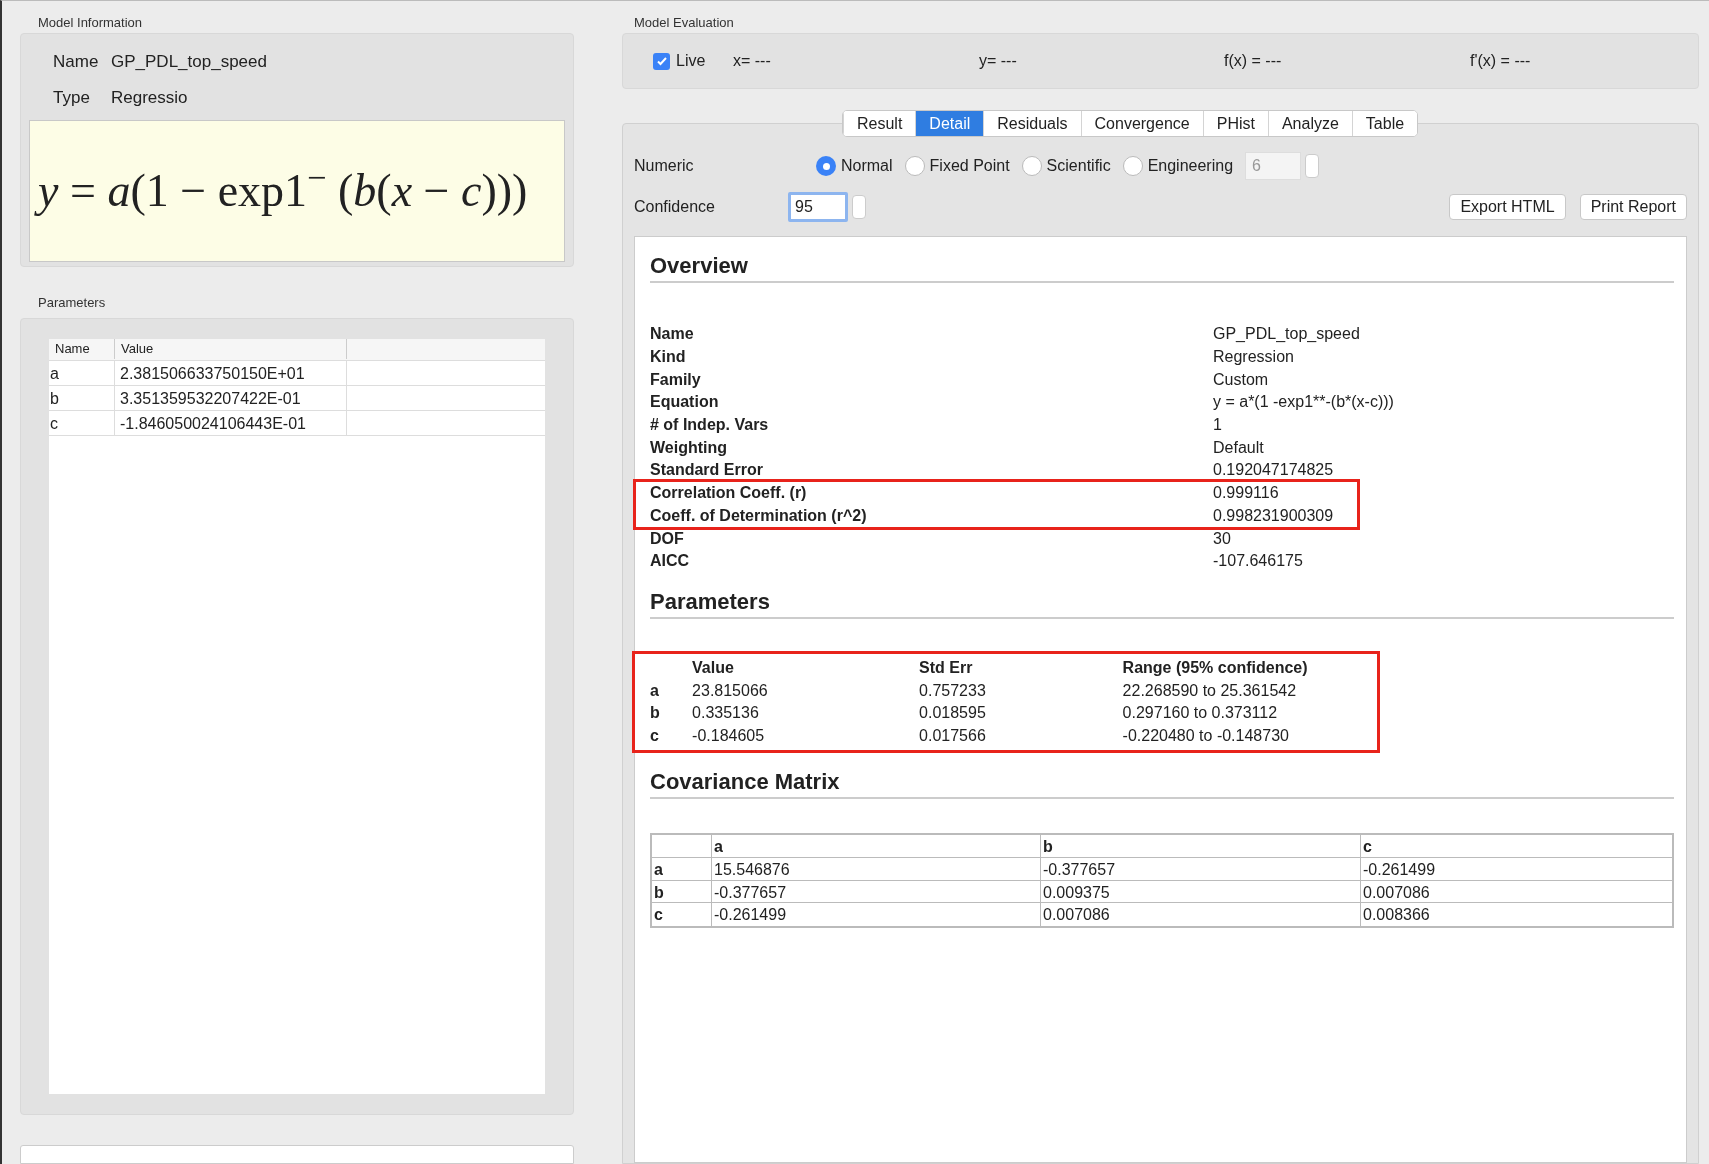 Image resolution: width=1709 pixels, height=1164 pixels. What do you see at coordinates (1206, 735) in the screenshot?
I see `table-cell-text: -0.220480 to -0.148730` at bounding box center [1206, 735].